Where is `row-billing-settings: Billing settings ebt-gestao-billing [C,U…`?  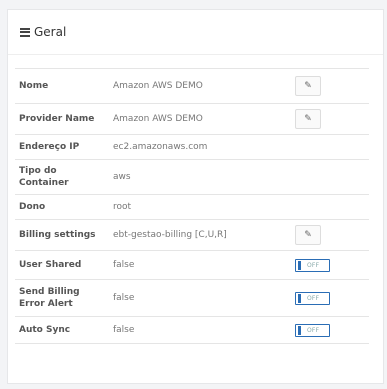 row-billing-settings: Billing settings ebt-gestao-billing [C,U… is located at coordinates (192, 235).